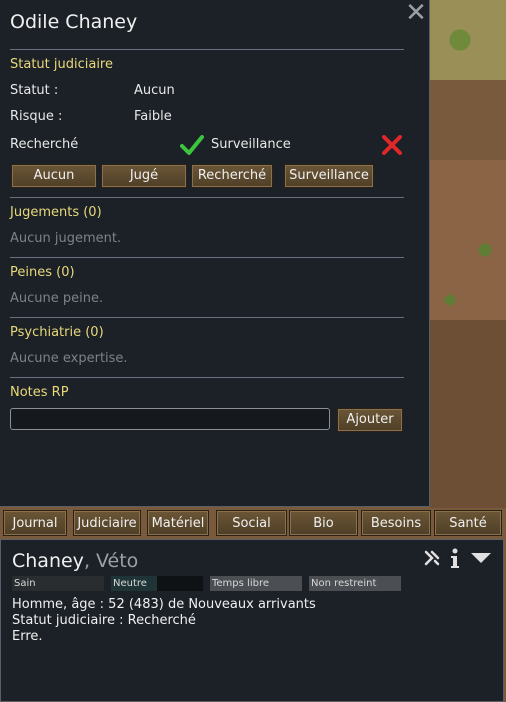  Describe the element at coordinates (455, 559) in the screenshot. I see `info-icon` at that location.